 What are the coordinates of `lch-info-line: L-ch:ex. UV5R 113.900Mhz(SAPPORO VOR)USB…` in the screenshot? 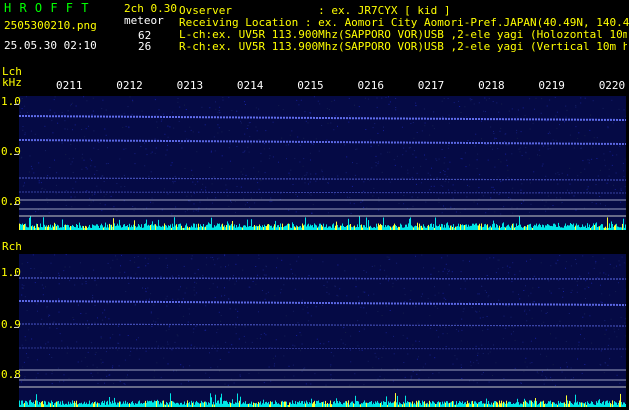 It's located at (403, 35).